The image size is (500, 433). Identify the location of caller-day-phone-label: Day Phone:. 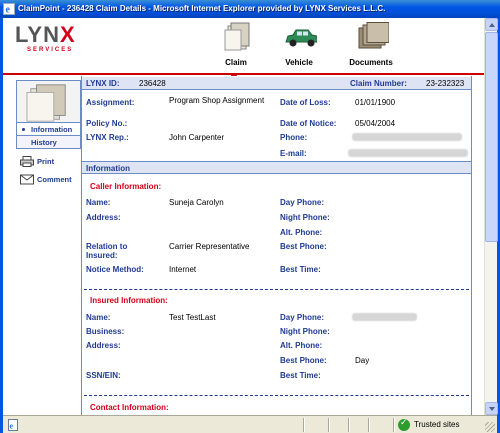
(302, 202).